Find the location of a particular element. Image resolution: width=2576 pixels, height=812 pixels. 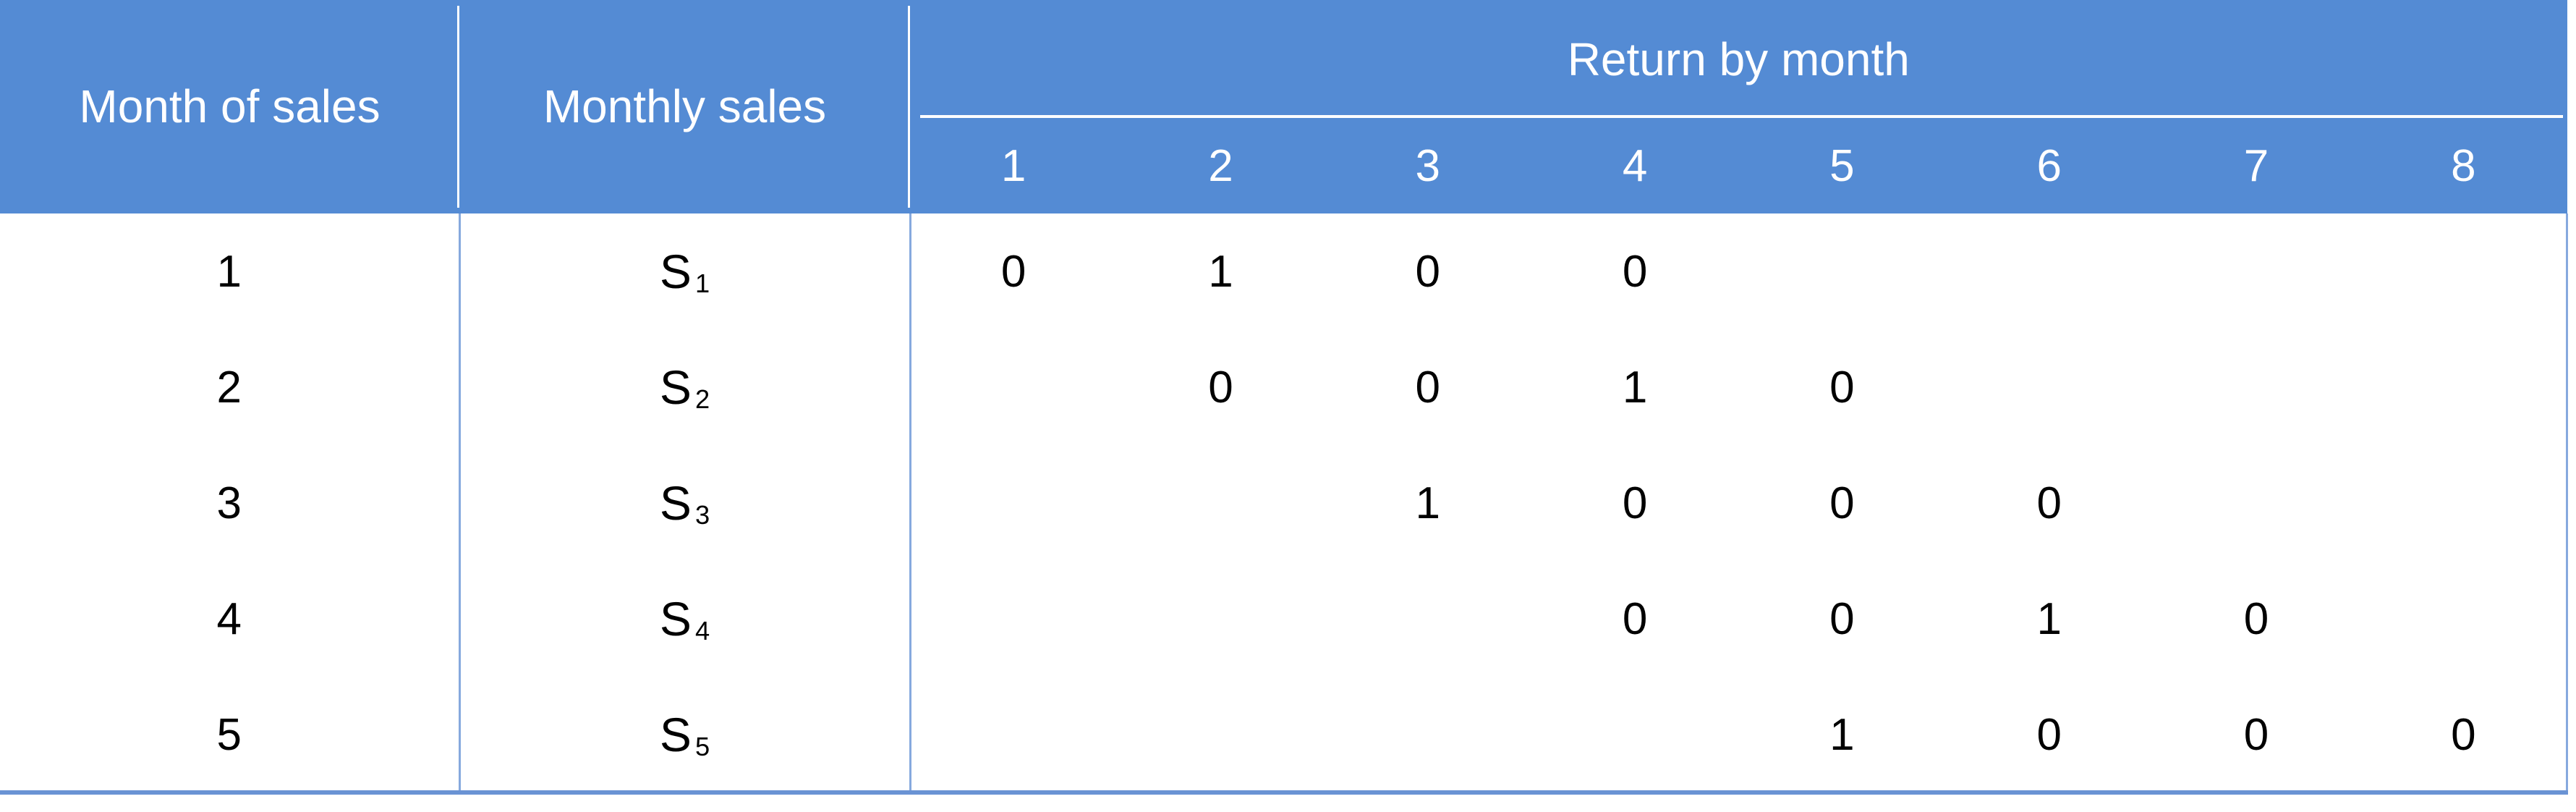

column-header-return-month-6: 6 is located at coordinates (2049, 165).